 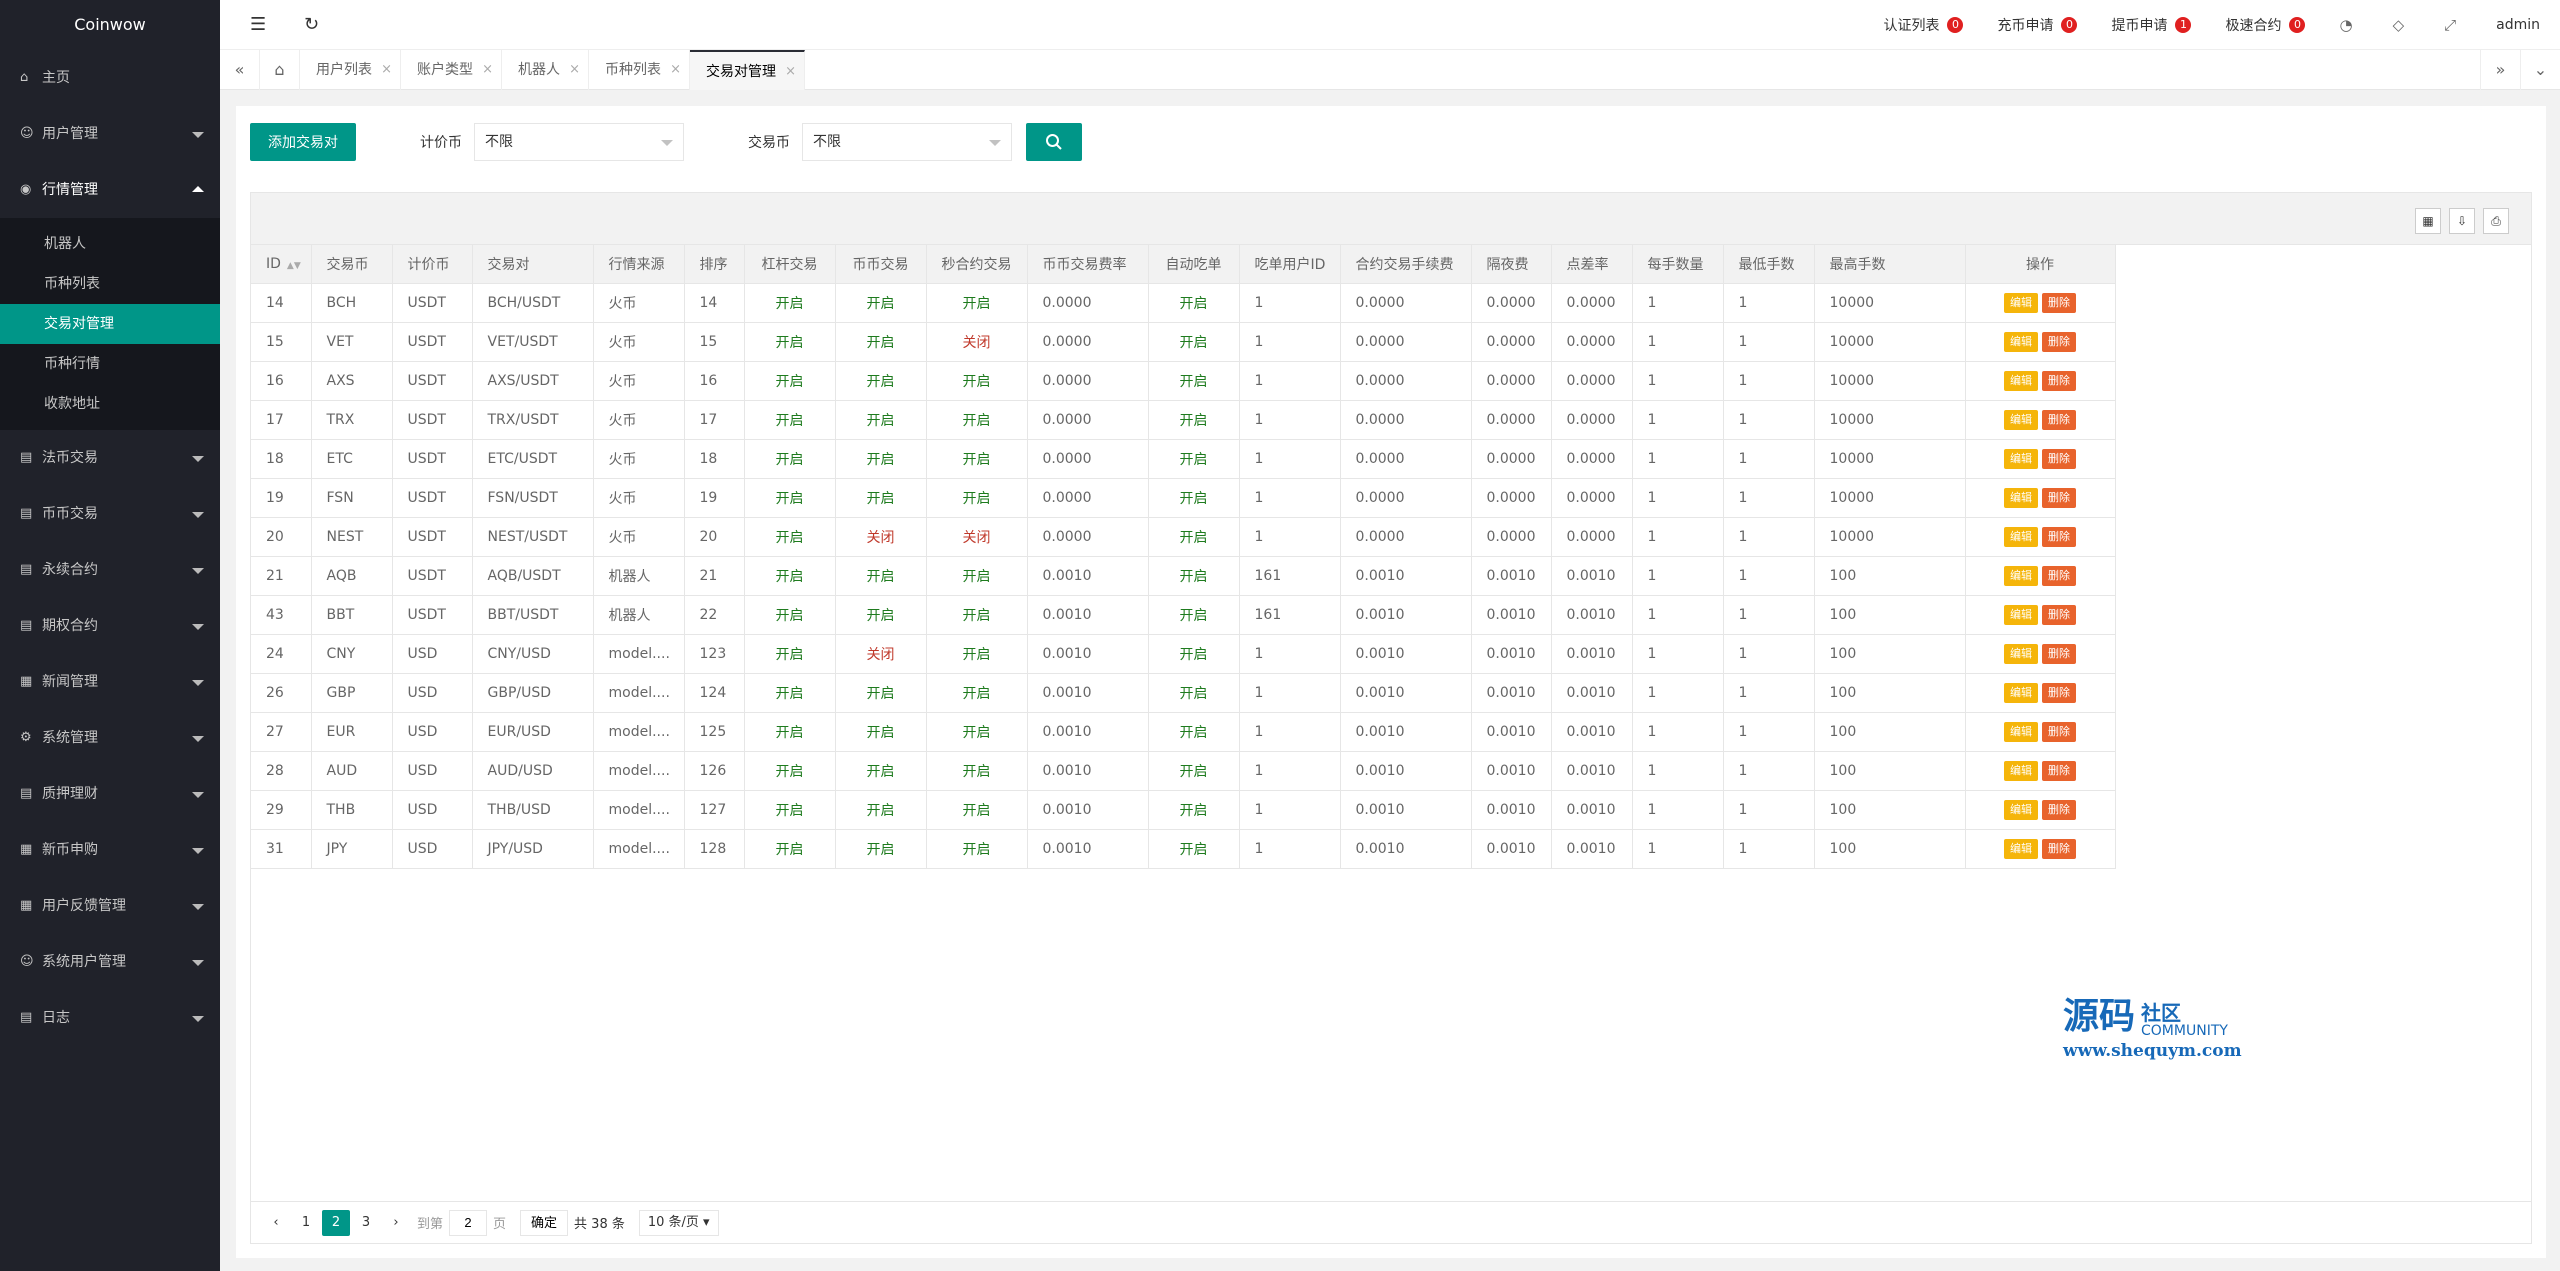 What do you see at coordinates (2462, 221) in the screenshot?
I see `export-icon: ⇩` at bounding box center [2462, 221].